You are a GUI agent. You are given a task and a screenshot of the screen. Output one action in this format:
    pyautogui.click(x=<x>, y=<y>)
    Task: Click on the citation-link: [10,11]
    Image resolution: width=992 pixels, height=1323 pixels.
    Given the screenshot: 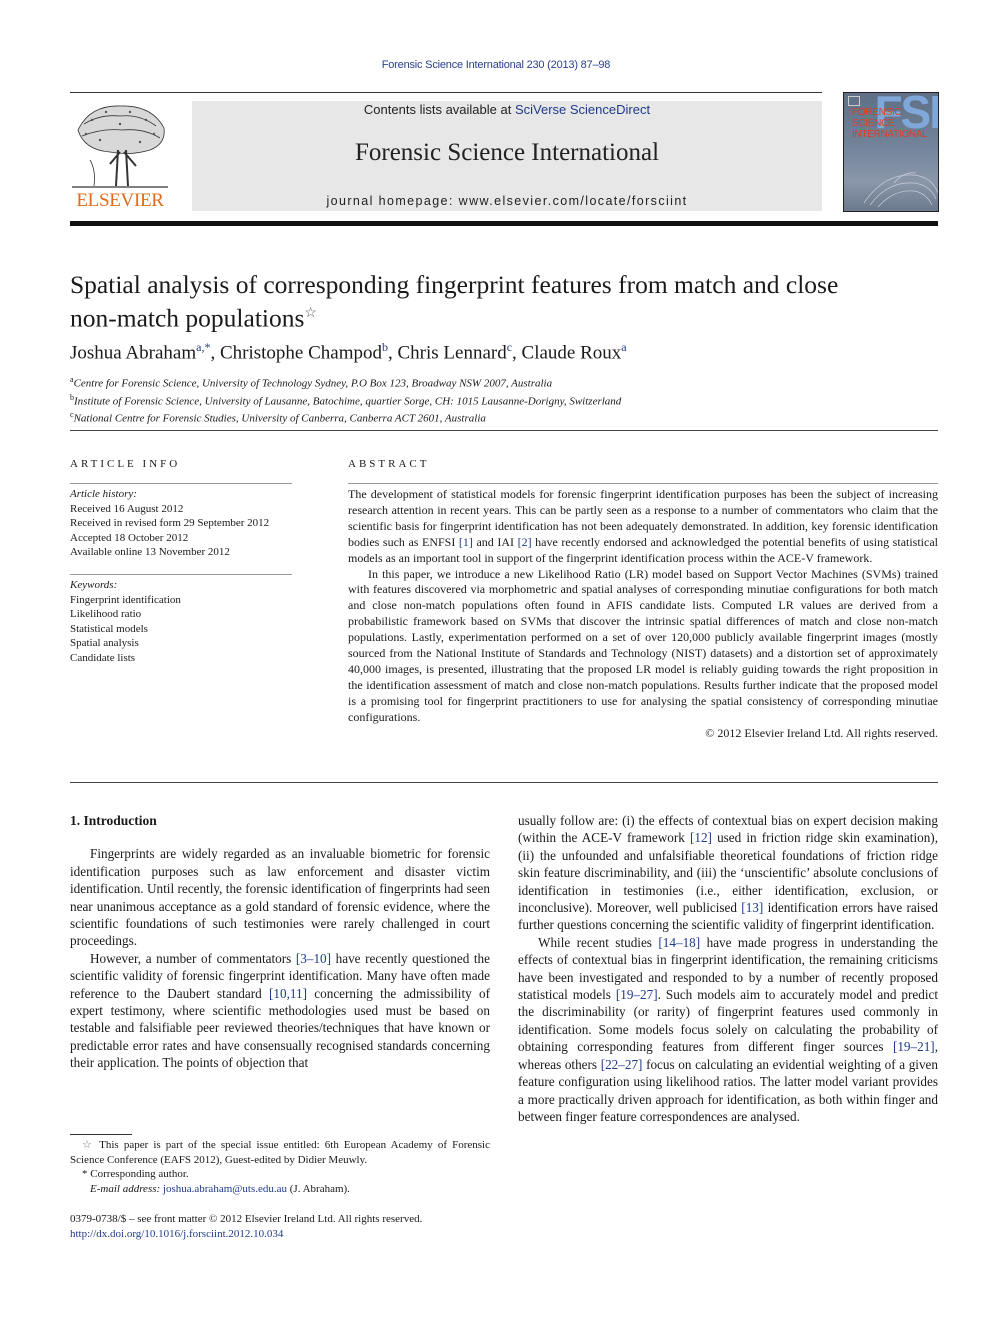 What is the action you would take?
    pyautogui.click(x=288, y=993)
    